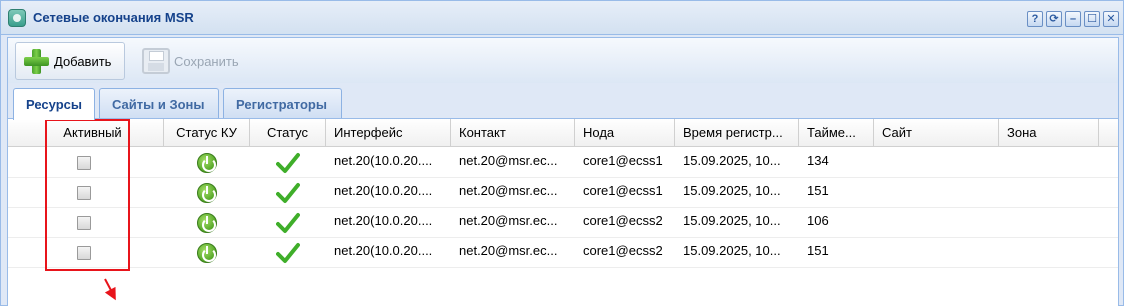 Image resolution: width=1124 pixels, height=306 pixels. What do you see at coordinates (1035, 19) in the screenshot?
I see `help-icon: ?` at bounding box center [1035, 19].